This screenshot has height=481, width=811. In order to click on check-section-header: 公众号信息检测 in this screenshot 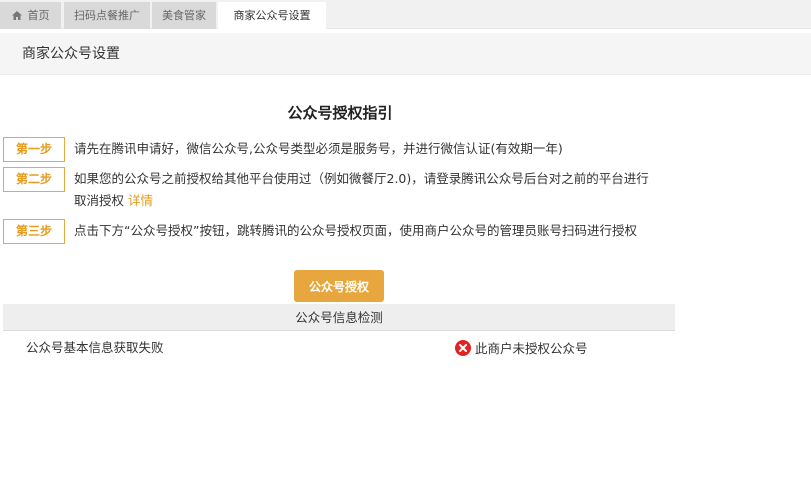, I will do `click(339, 317)`.